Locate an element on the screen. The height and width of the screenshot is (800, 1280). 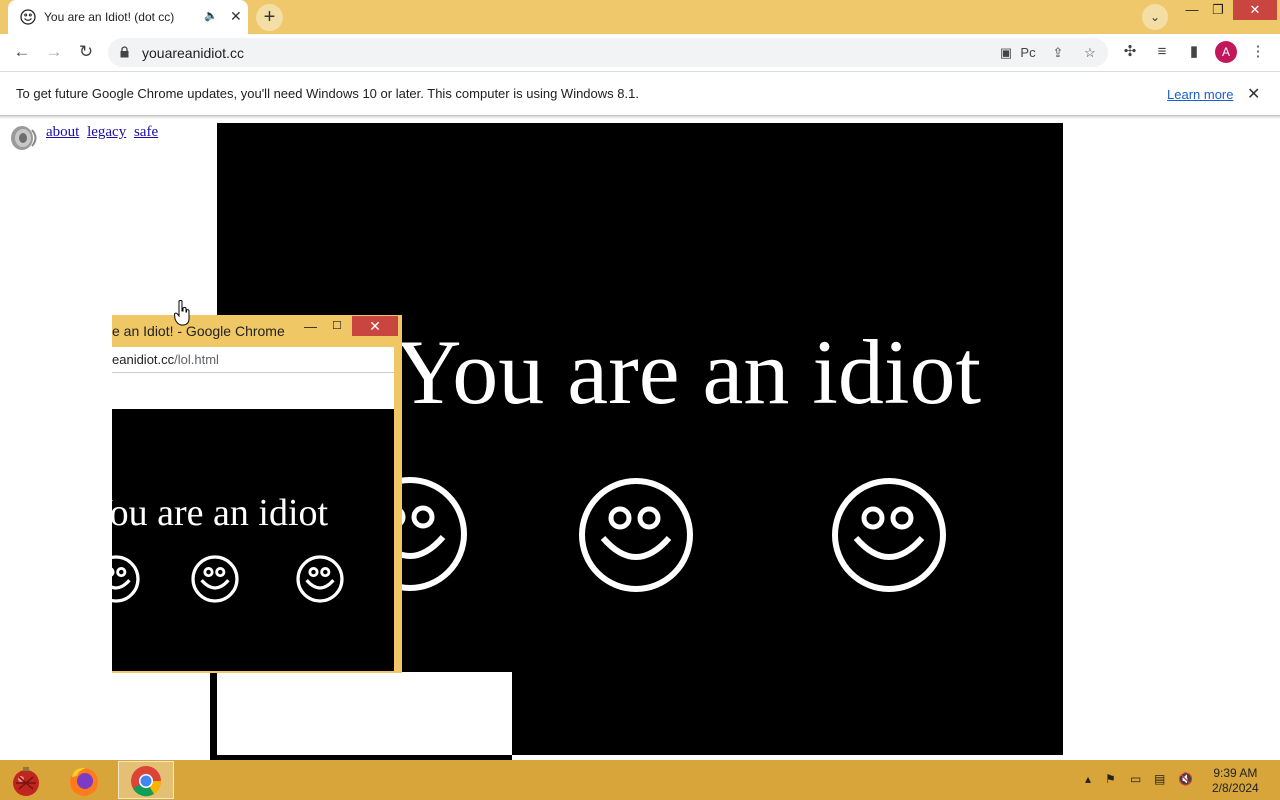
action-center-flag-icon: ⚑ is located at coordinates (1110, 779).